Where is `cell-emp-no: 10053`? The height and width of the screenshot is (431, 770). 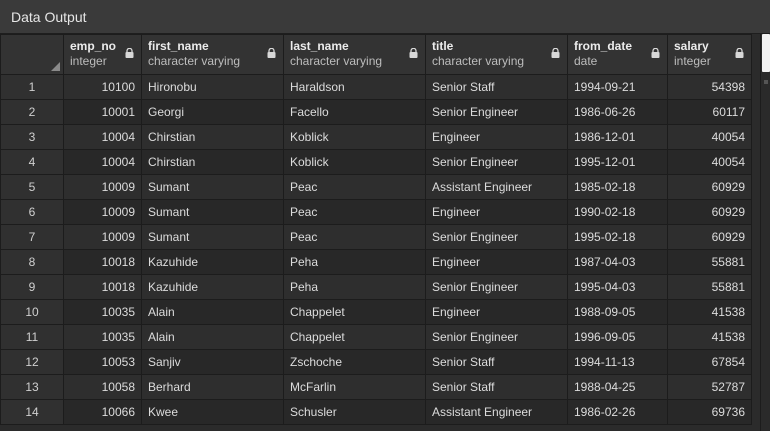 cell-emp-no: 10053 is located at coordinates (102, 362).